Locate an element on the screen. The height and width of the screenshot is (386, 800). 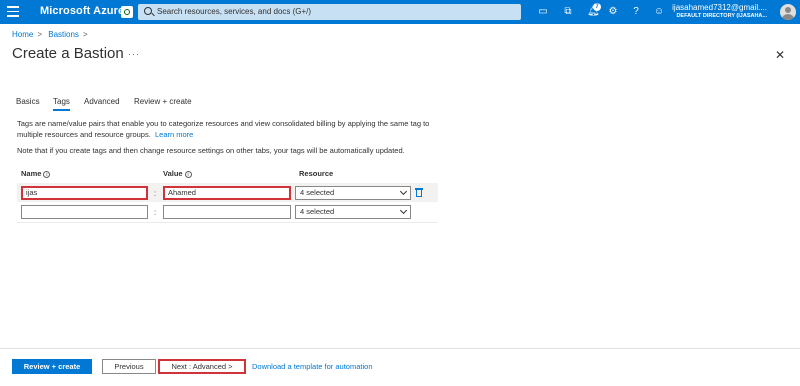
column-header-value: Value i is located at coordinates (177, 173).